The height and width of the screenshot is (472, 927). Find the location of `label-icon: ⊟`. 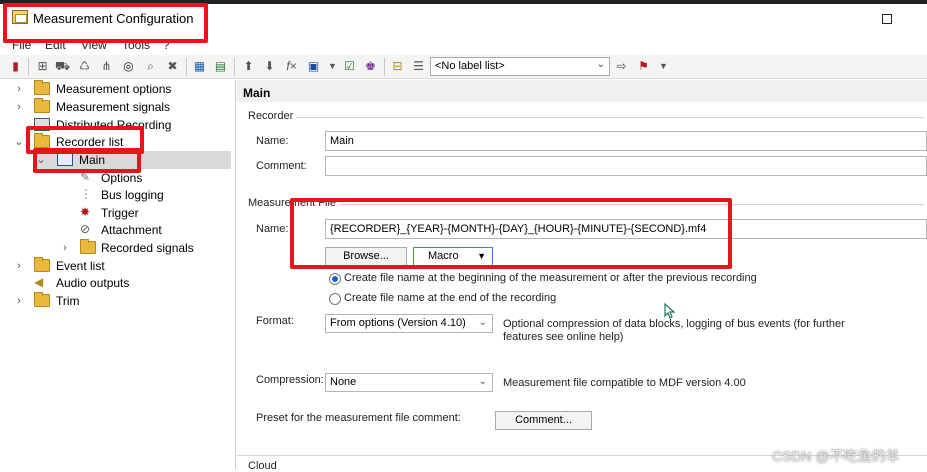

label-icon: ⊟ is located at coordinates (397, 66).